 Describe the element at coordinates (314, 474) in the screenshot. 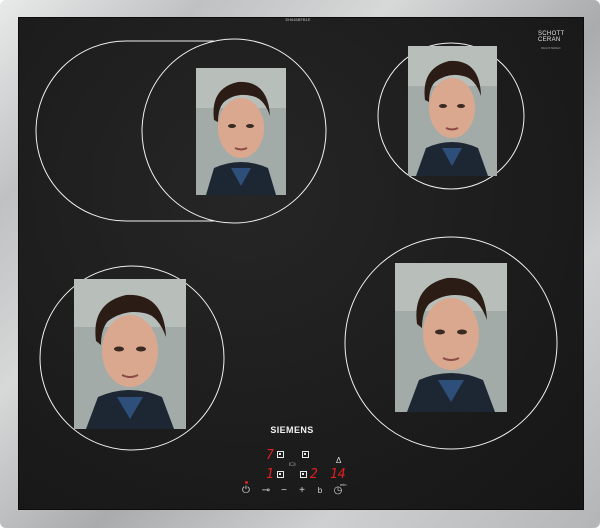

I see `timer-zone-display: 2` at that location.